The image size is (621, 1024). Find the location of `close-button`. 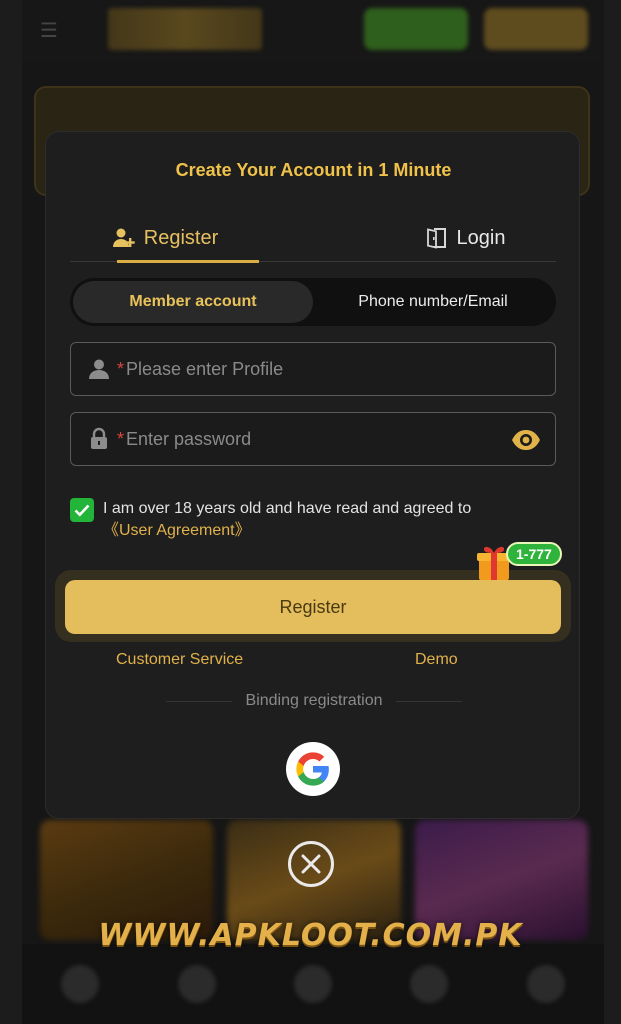

close-button is located at coordinates (311, 864).